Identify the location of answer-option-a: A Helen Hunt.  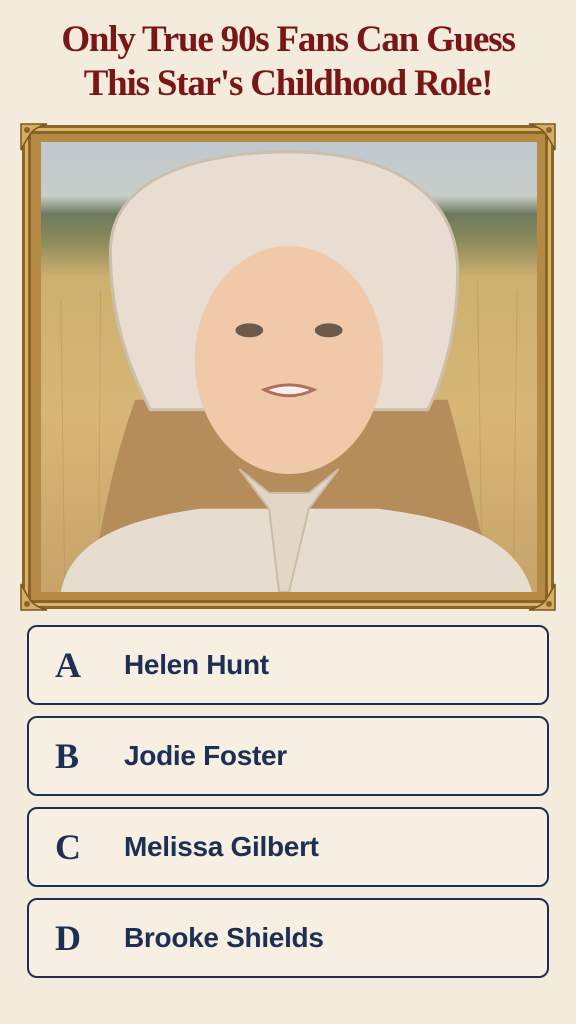
(288, 665).